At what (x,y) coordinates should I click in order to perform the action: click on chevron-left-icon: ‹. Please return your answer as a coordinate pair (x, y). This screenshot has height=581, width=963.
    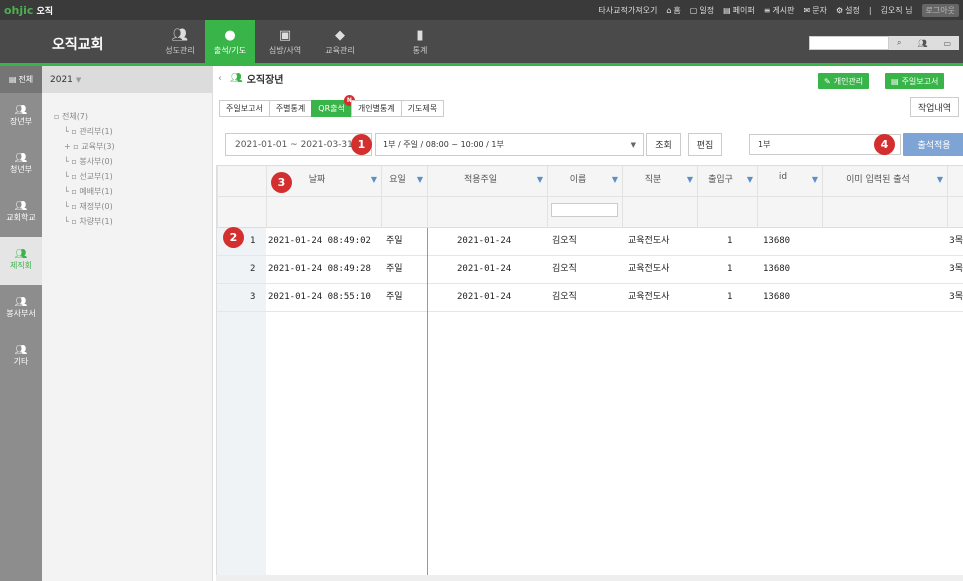
    Looking at the image, I should click on (220, 78).